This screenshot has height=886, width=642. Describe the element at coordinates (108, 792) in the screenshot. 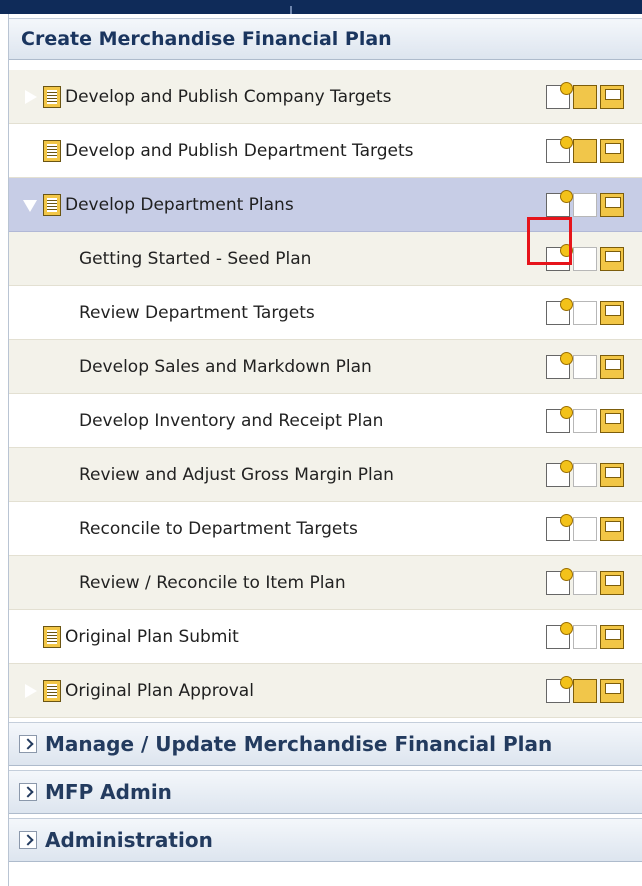

I see `section-title: MFP Admin` at that location.